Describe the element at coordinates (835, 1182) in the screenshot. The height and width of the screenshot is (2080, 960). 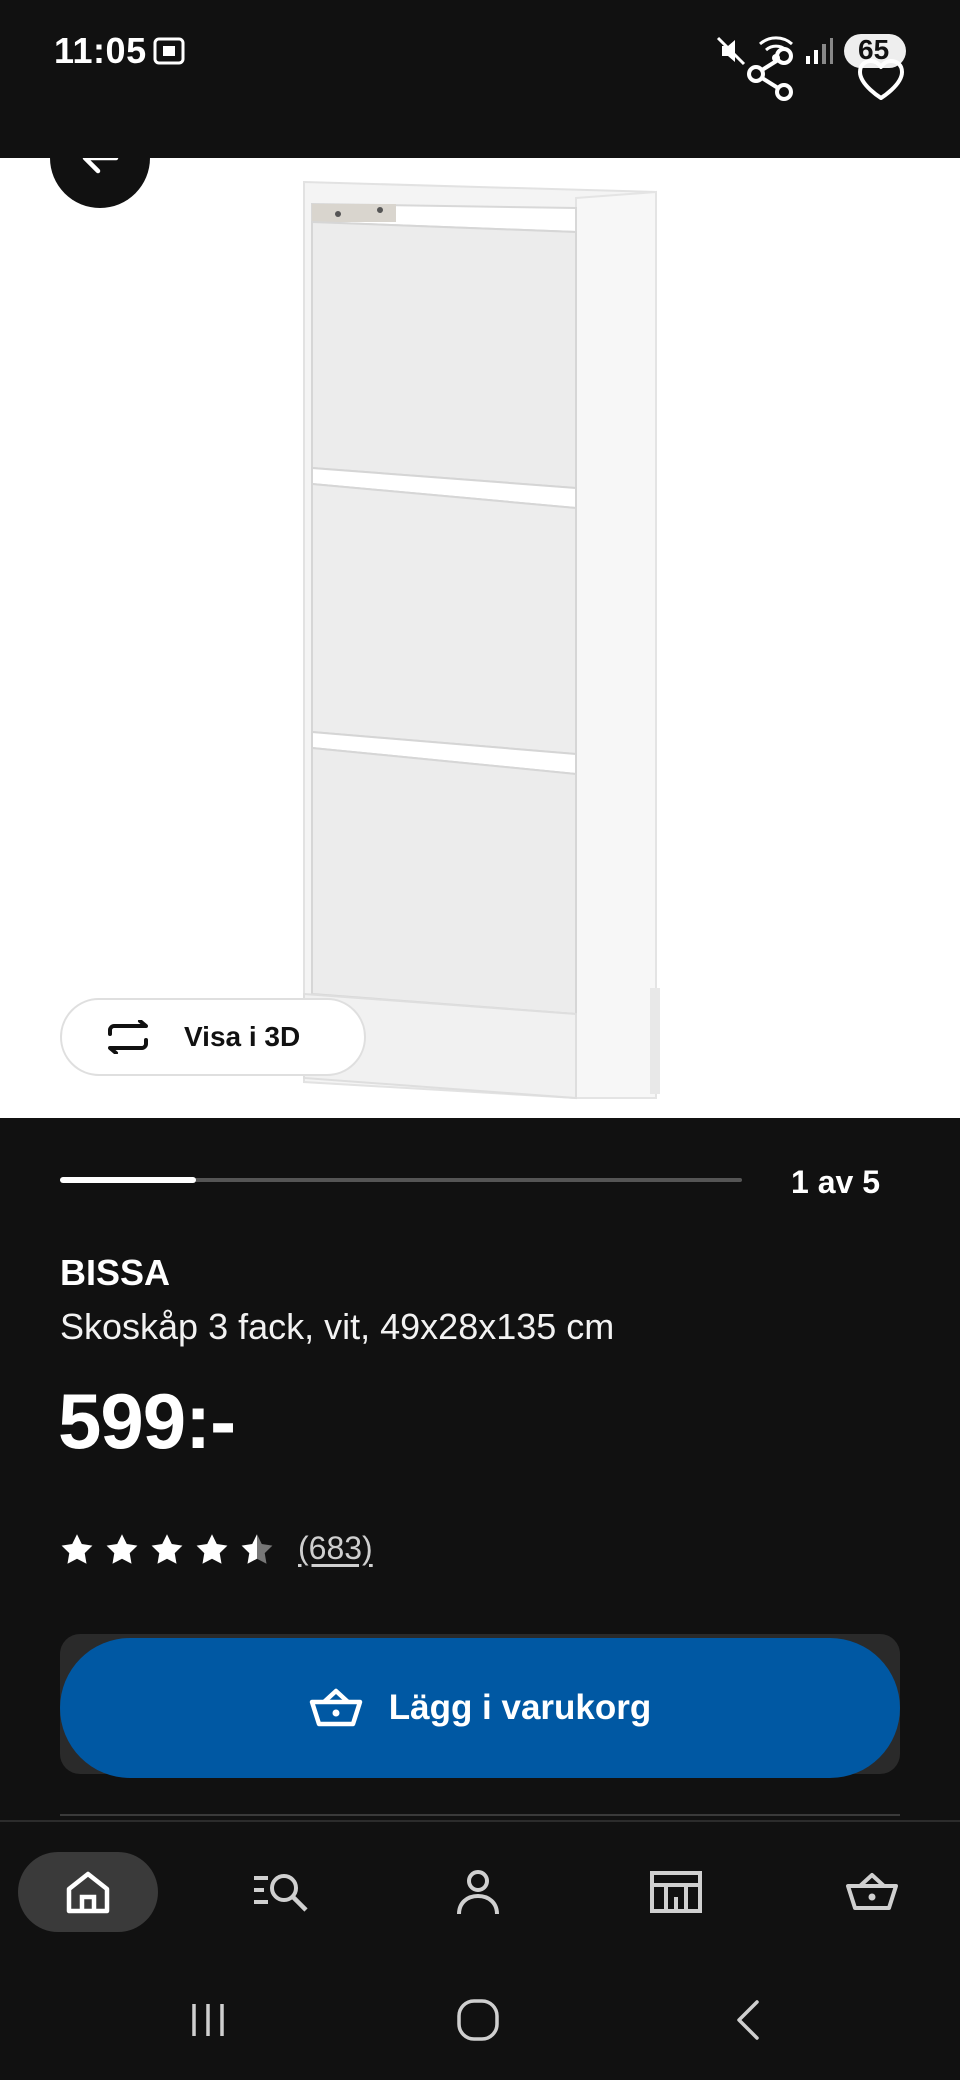
I see `gallery-counter: 1 av 5` at that location.